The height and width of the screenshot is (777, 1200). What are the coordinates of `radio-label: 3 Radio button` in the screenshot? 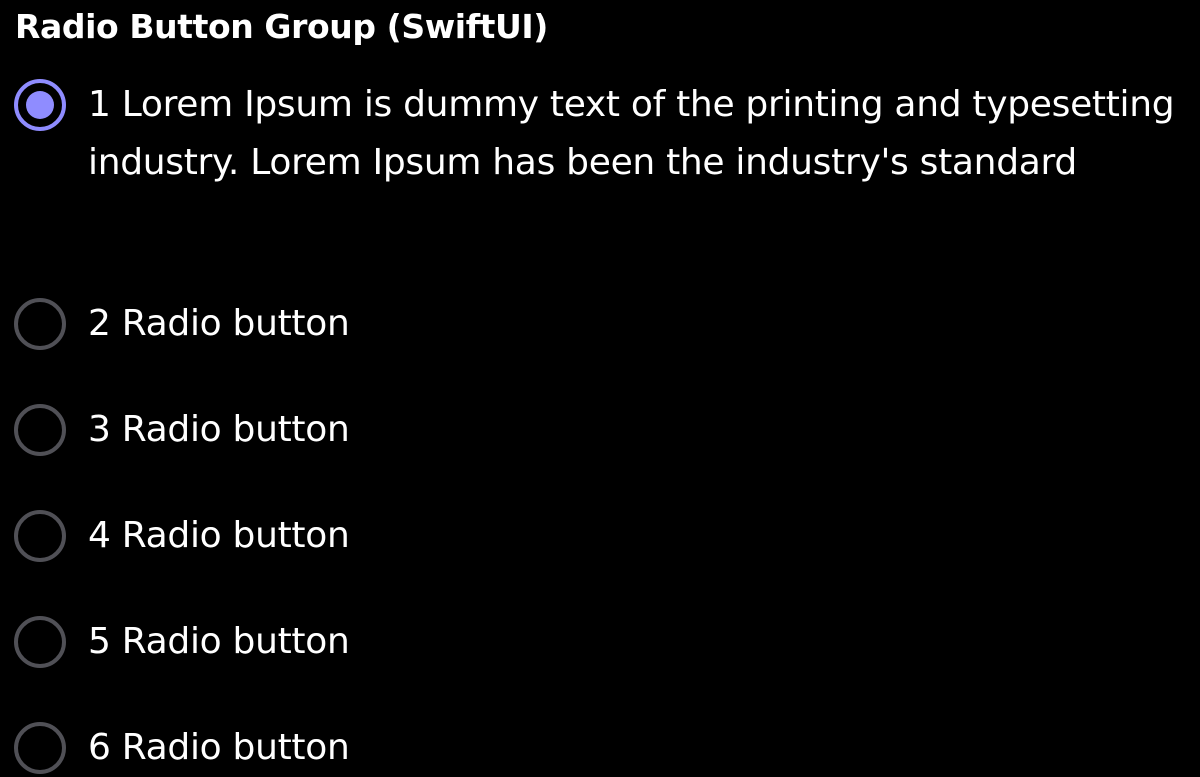 It's located at (219, 429).